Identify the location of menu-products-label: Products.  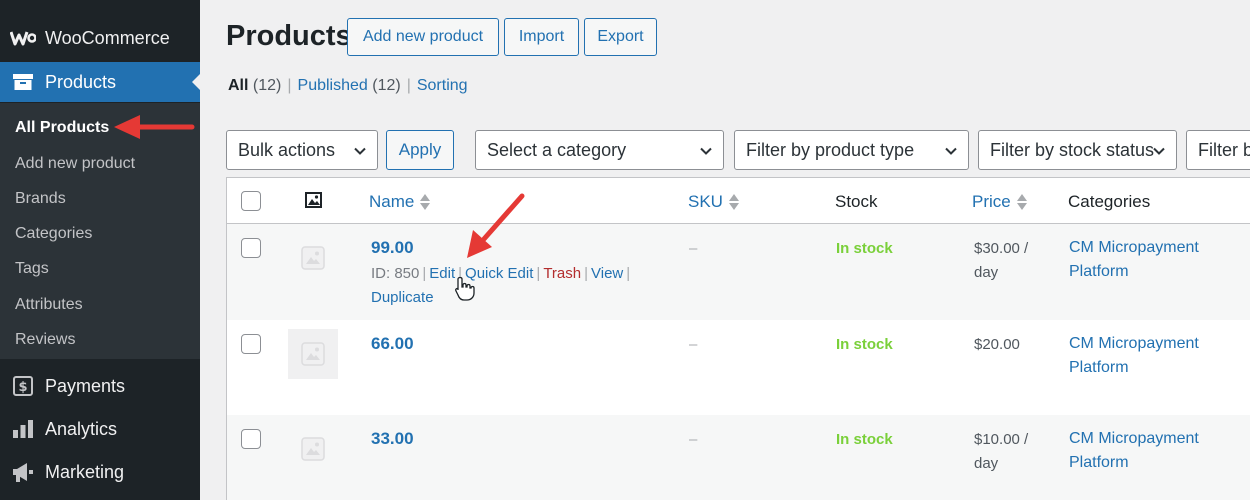
(81, 81).